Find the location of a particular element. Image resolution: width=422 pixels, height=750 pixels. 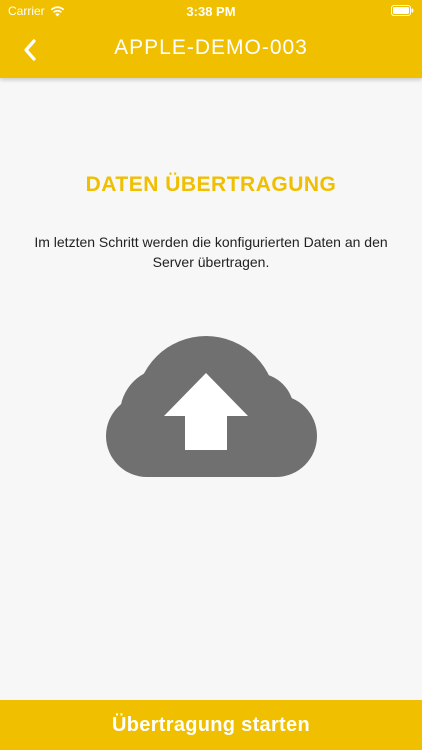

status-time: 3:38 PM is located at coordinates (211, 11).